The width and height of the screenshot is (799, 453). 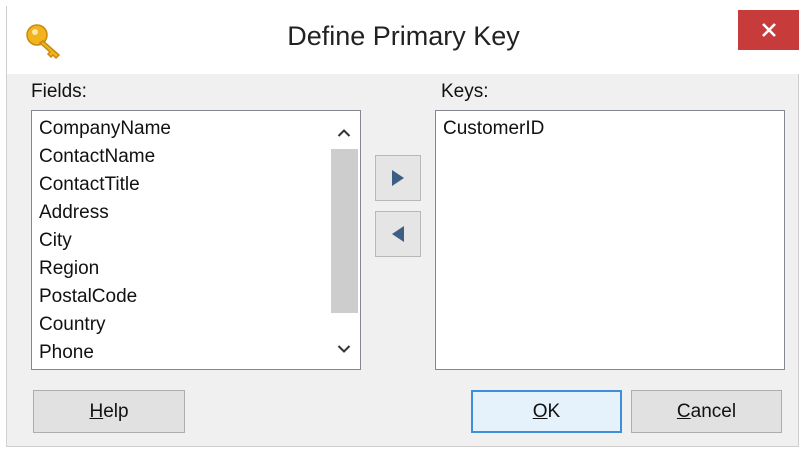 I want to click on ok-label: K, so click(x=554, y=411).